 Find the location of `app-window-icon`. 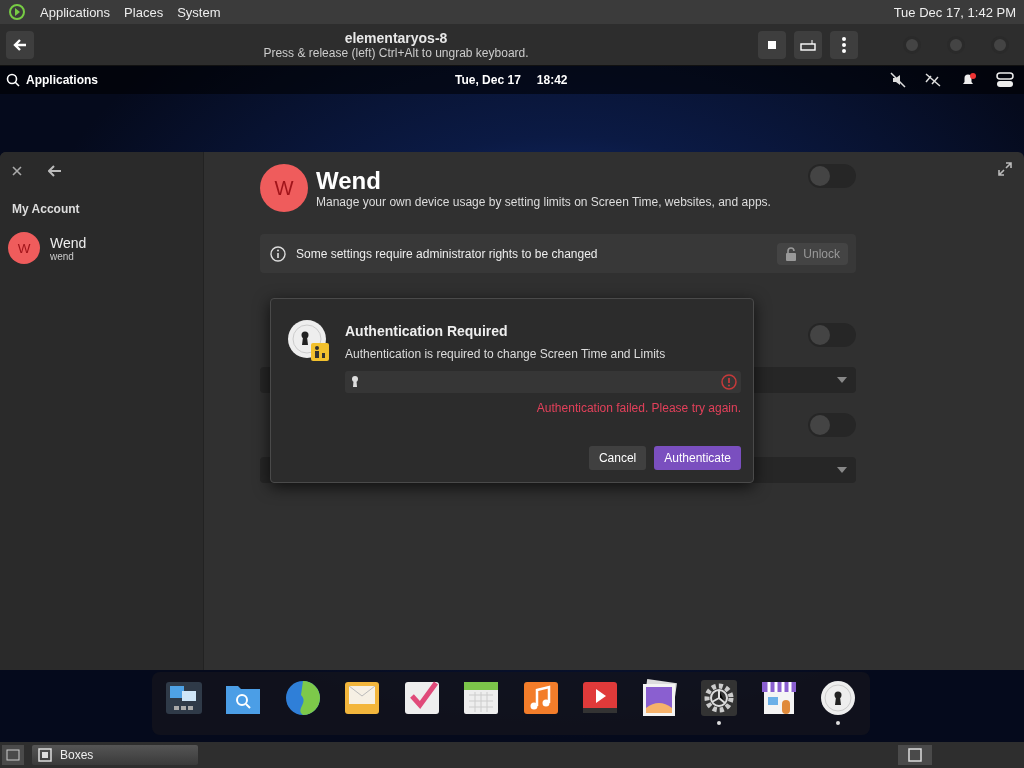

app-window-icon is located at coordinates (45, 755).